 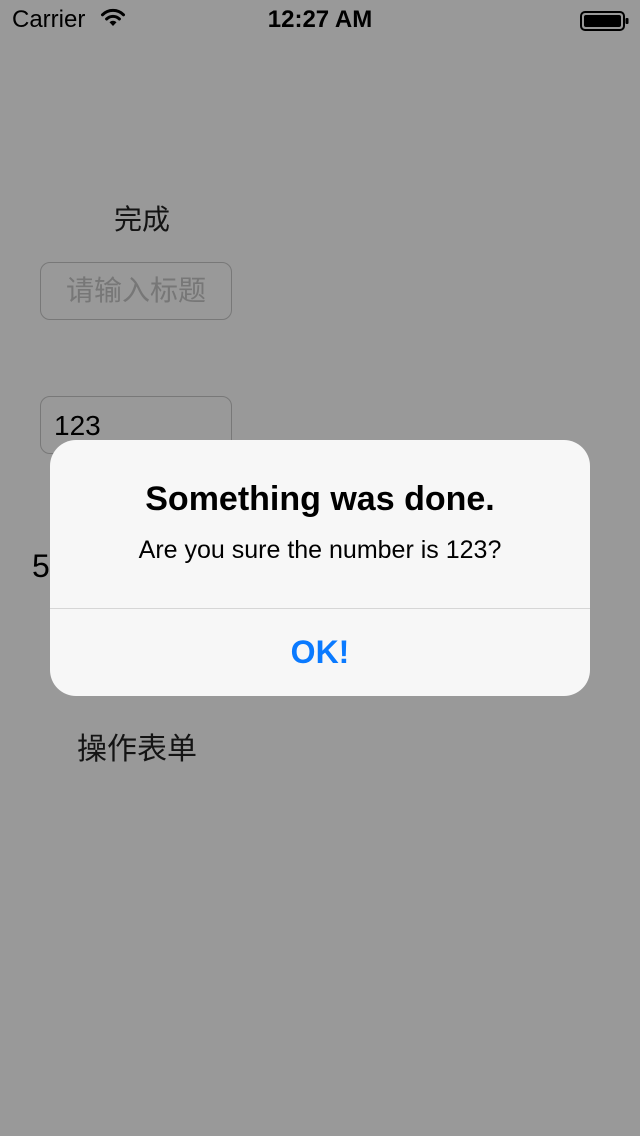 What do you see at coordinates (320, 652) in the screenshot?
I see `alert-ok-button: OK!` at bounding box center [320, 652].